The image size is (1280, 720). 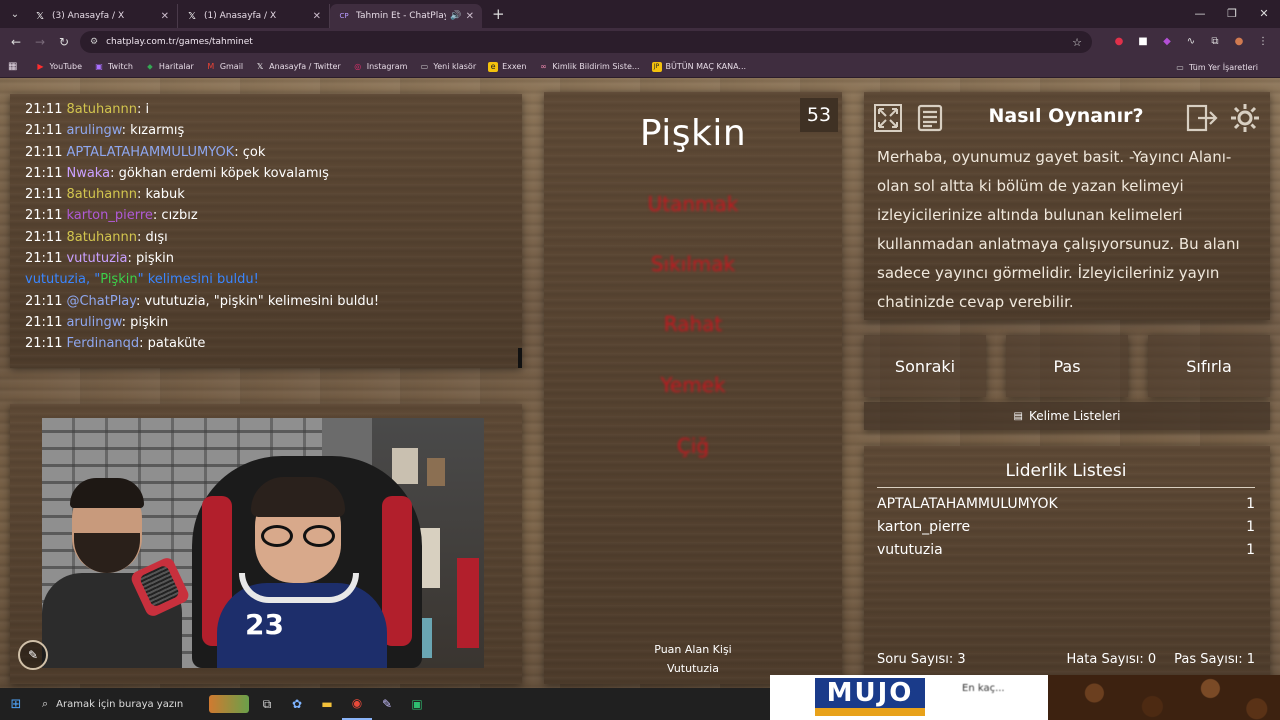 What do you see at coordinates (58, 67) in the screenshot?
I see `bookmark-youtube: ▶ YouTube` at bounding box center [58, 67].